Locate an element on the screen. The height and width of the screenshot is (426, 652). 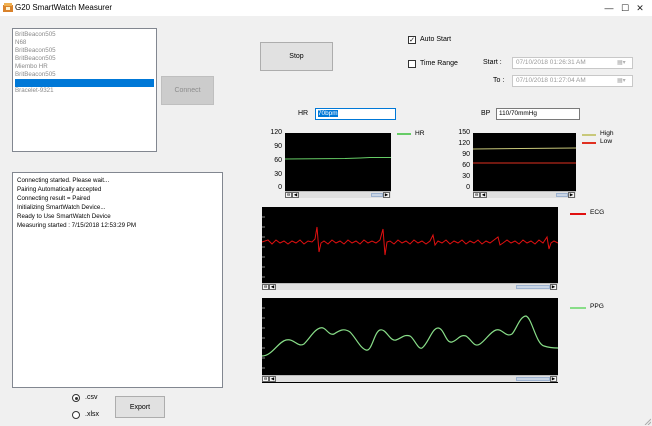
ecg-scrollbar: ⊖ ◀ ▶ is located at coordinates (410, 286).